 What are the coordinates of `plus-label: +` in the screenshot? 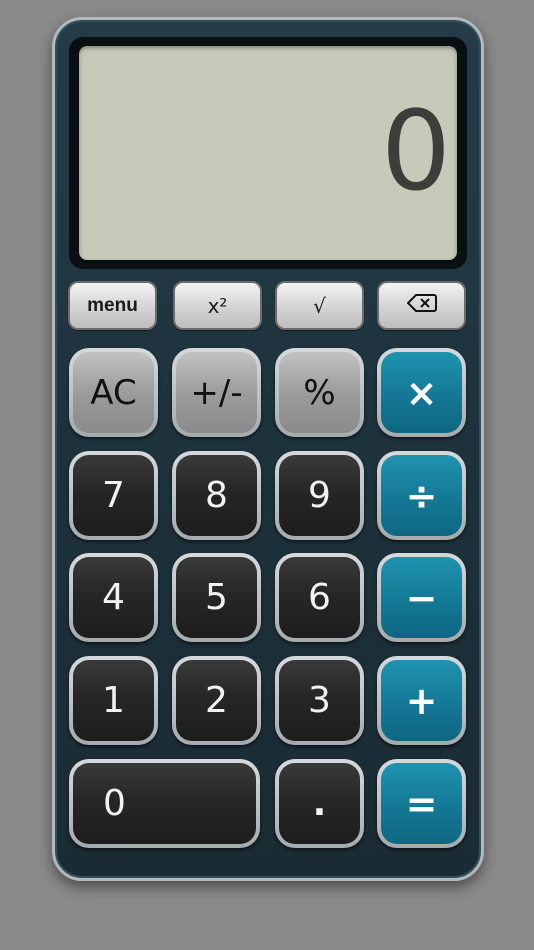 It's located at (421, 700).